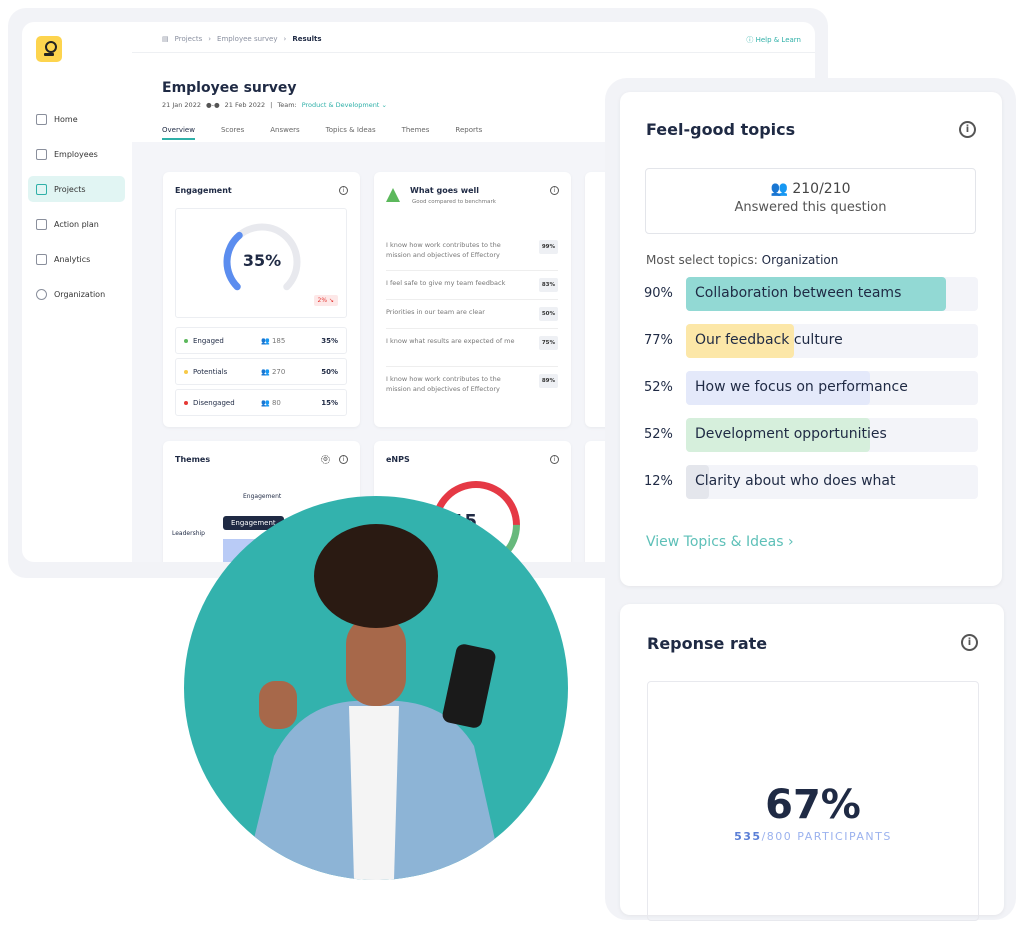  I want to click on sidebar-item-home: Home, so click(76, 119).